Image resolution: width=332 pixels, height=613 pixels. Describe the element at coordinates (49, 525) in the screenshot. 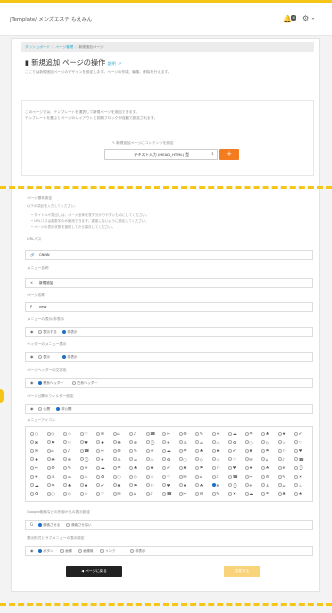

I see `radio-option-index: 検索させる` at that location.